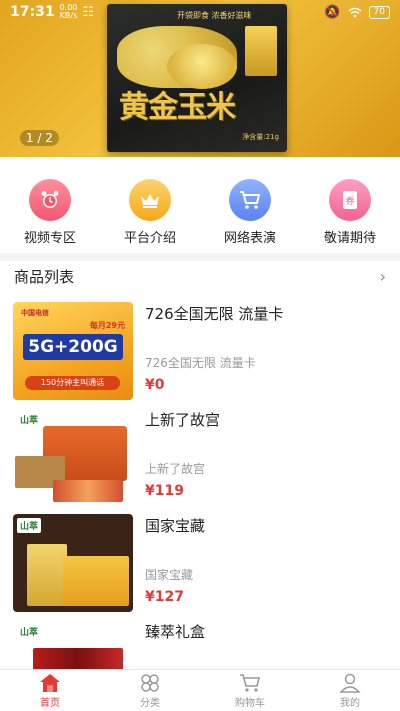  What do you see at coordinates (200, 257) in the screenshot?
I see `section-divider` at bounding box center [200, 257].